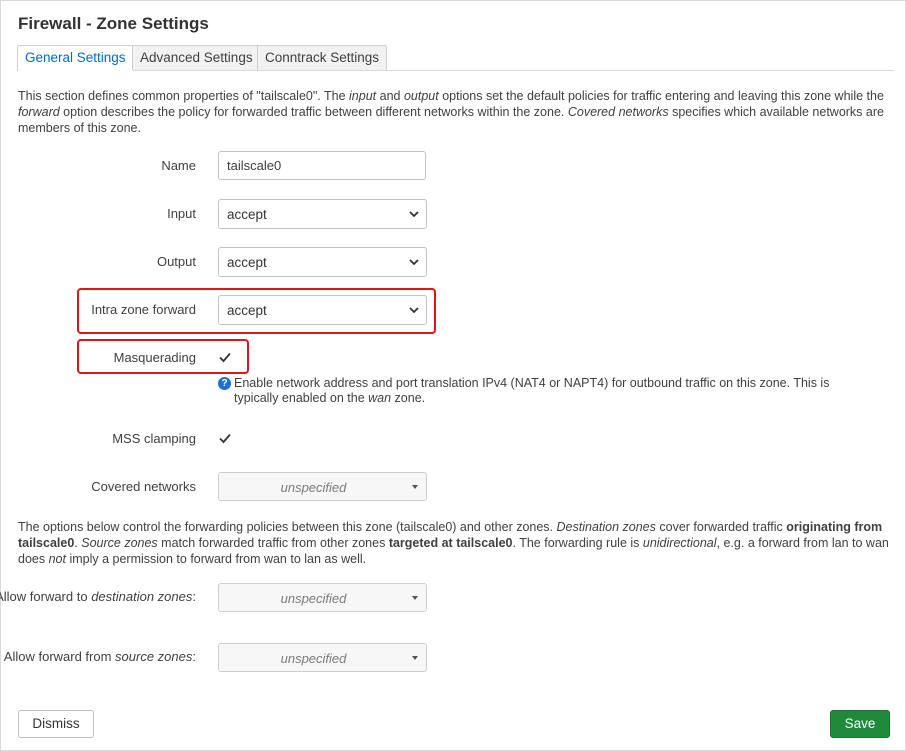 The image size is (906, 751). Describe the element at coordinates (176, 261) in the screenshot. I see `output-label: Output` at that location.